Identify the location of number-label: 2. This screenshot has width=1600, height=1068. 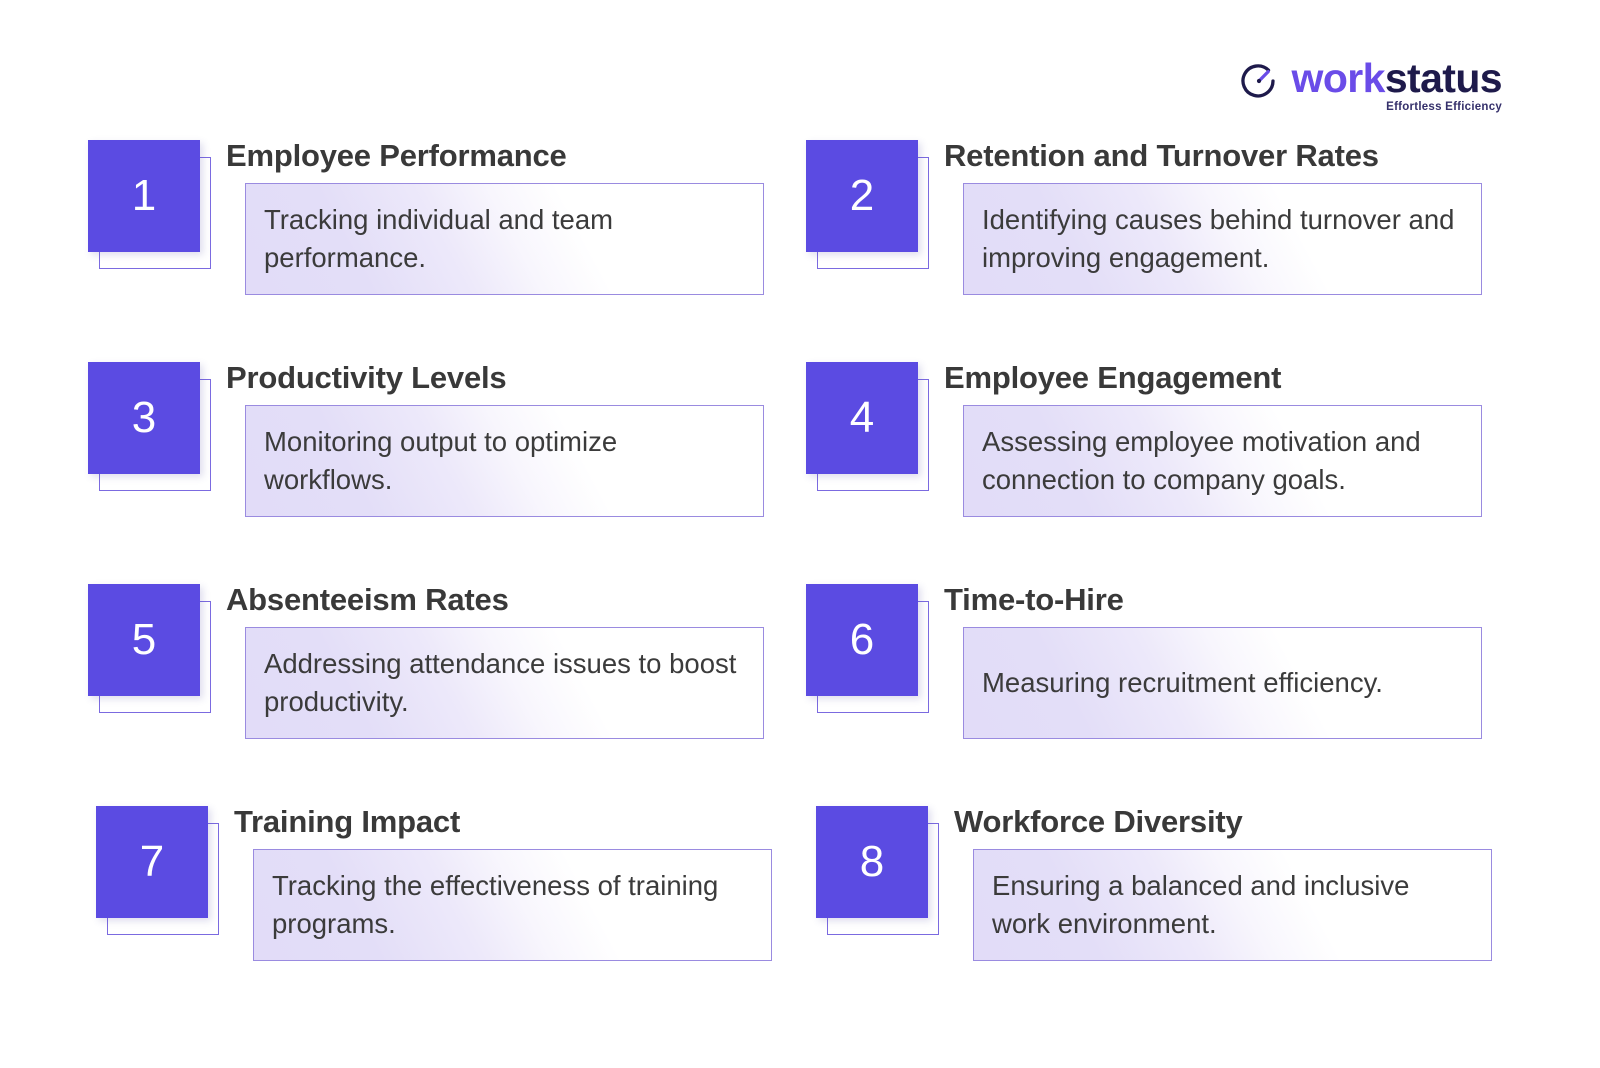
(862, 195).